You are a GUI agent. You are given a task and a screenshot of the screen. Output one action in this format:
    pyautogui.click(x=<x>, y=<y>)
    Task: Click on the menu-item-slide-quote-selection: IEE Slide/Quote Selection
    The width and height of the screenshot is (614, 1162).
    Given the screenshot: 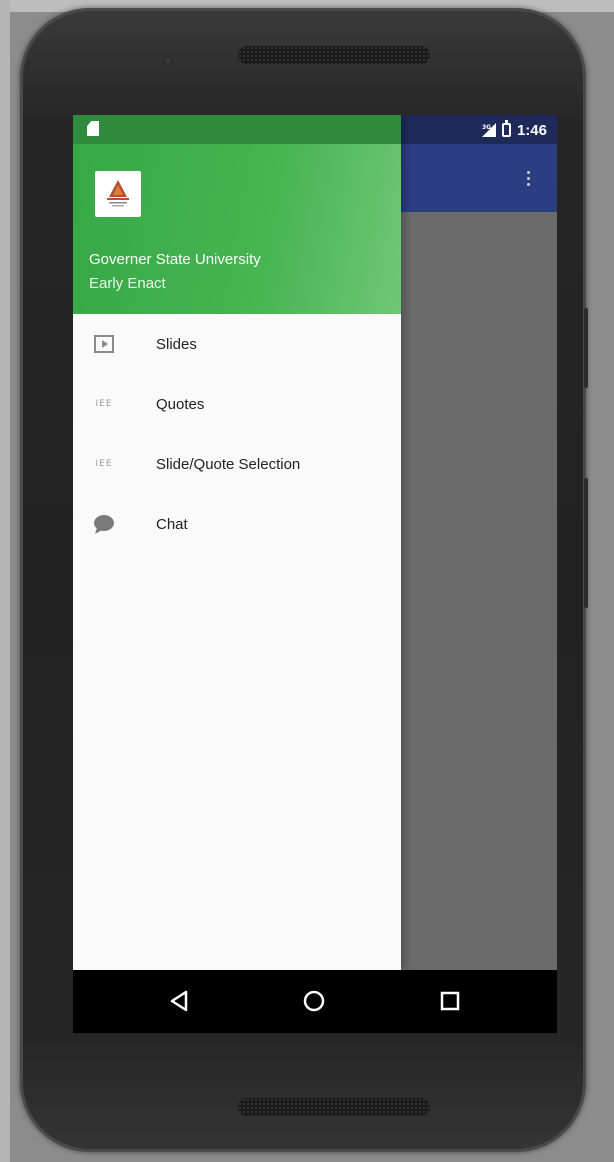 What is the action you would take?
    pyautogui.click(x=237, y=464)
    